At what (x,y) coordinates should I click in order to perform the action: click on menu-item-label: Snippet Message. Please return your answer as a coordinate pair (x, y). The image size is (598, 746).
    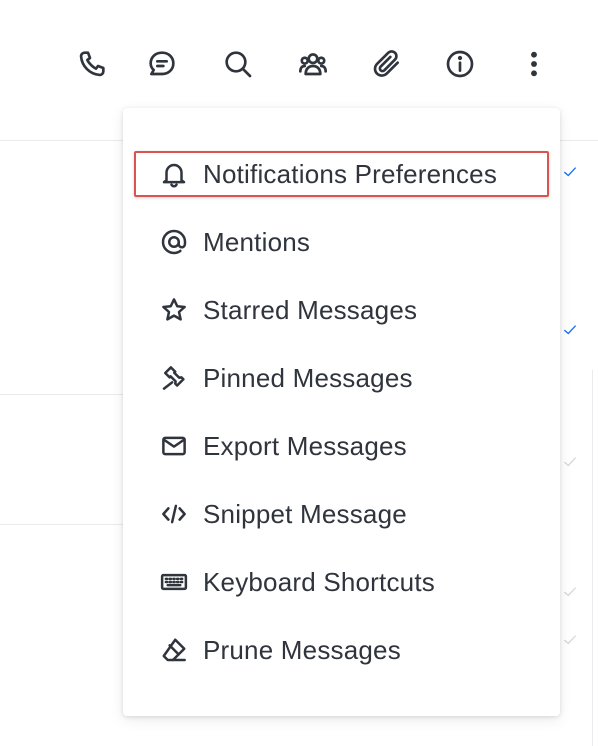
    Looking at the image, I should click on (305, 513).